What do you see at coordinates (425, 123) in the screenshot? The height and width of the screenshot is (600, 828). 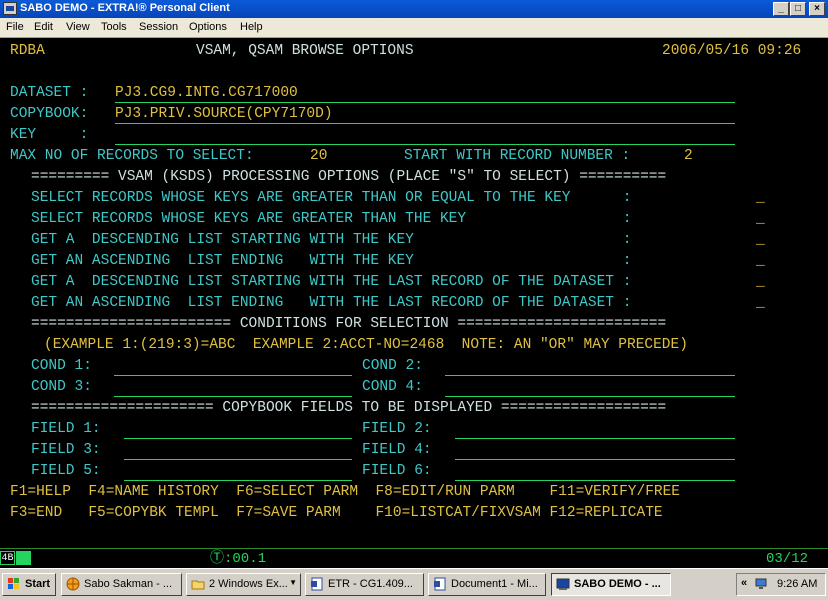 I see `copybook-input-underline` at bounding box center [425, 123].